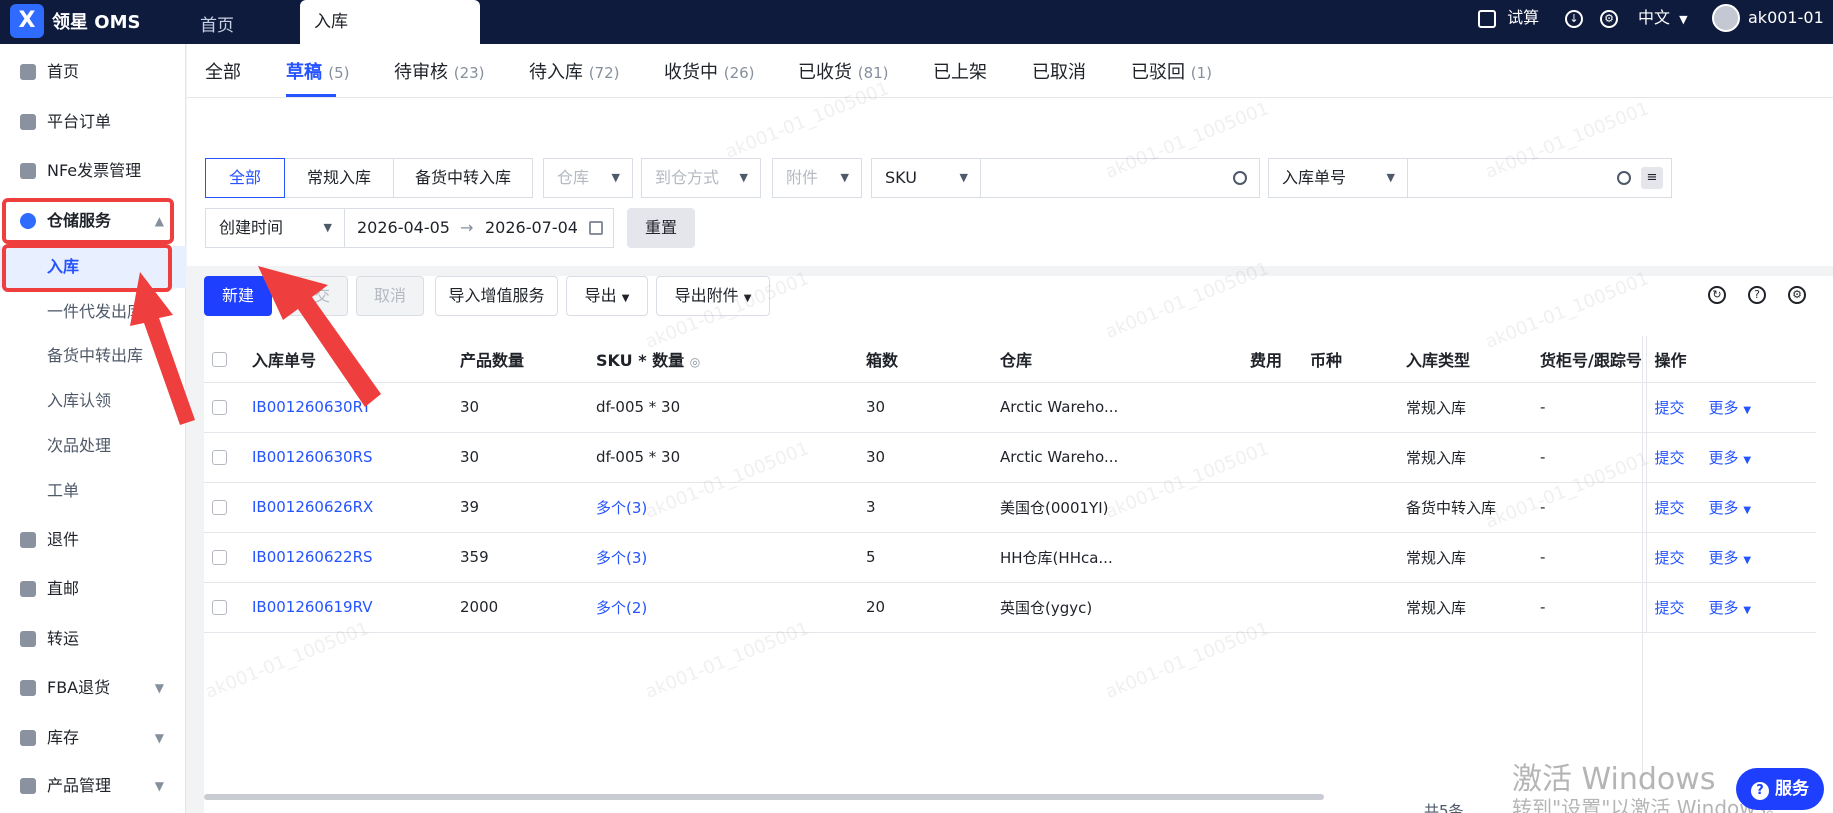  I want to click on help-icon: ?, so click(1760, 791).